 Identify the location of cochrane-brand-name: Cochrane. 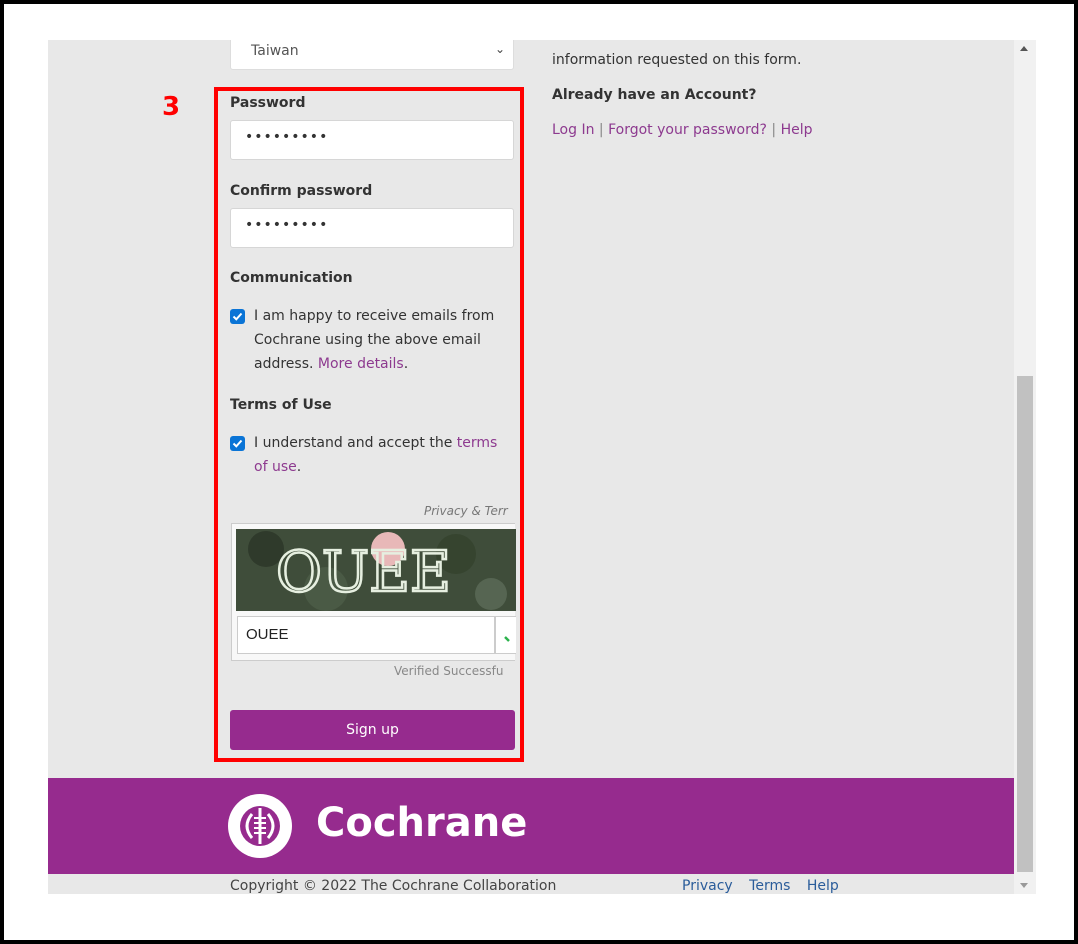
(421, 823).